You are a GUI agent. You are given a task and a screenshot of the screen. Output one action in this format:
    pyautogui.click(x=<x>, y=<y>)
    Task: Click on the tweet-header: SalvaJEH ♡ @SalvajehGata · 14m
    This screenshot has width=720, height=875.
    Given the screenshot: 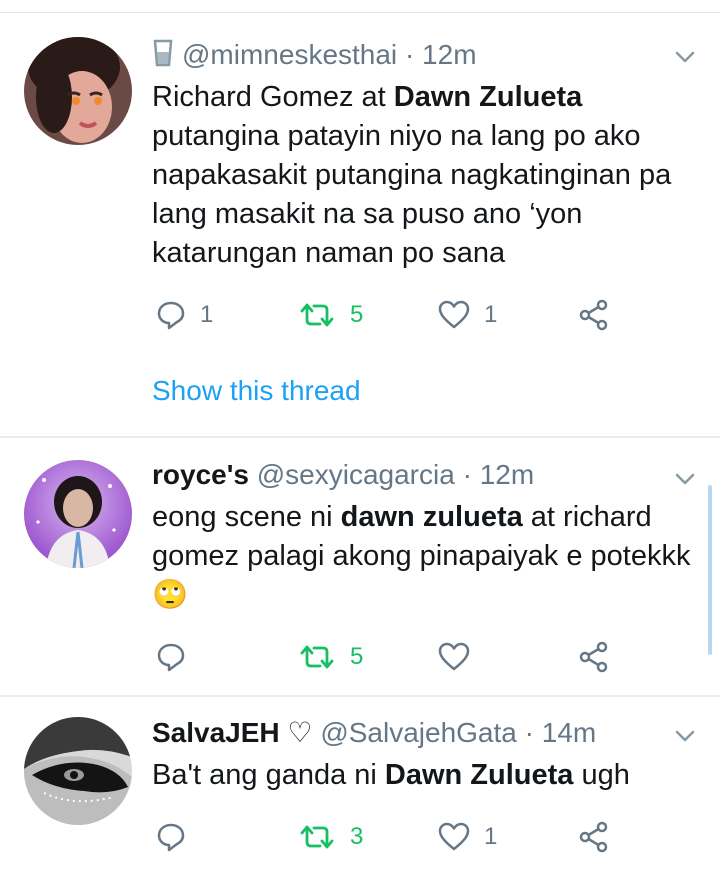 What is the action you would take?
    pyautogui.click(x=374, y=733)
    